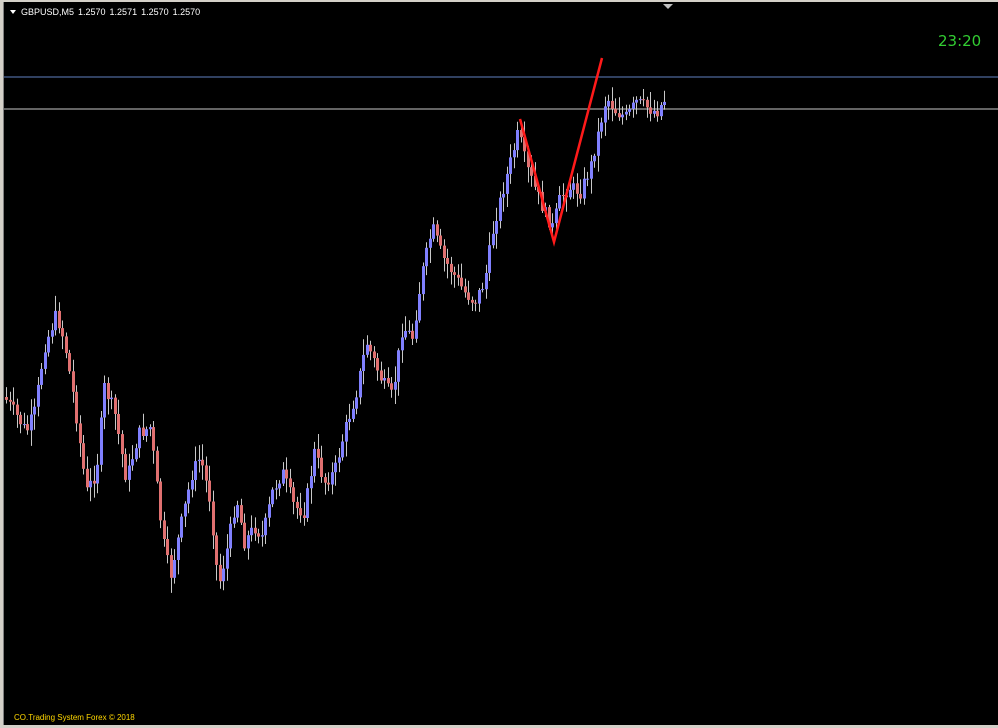 This screenshot has height=728, width=998. Describe the element at coordinates (155, 12) in the screenshot. I see `low-price: 1.2570` at that location.